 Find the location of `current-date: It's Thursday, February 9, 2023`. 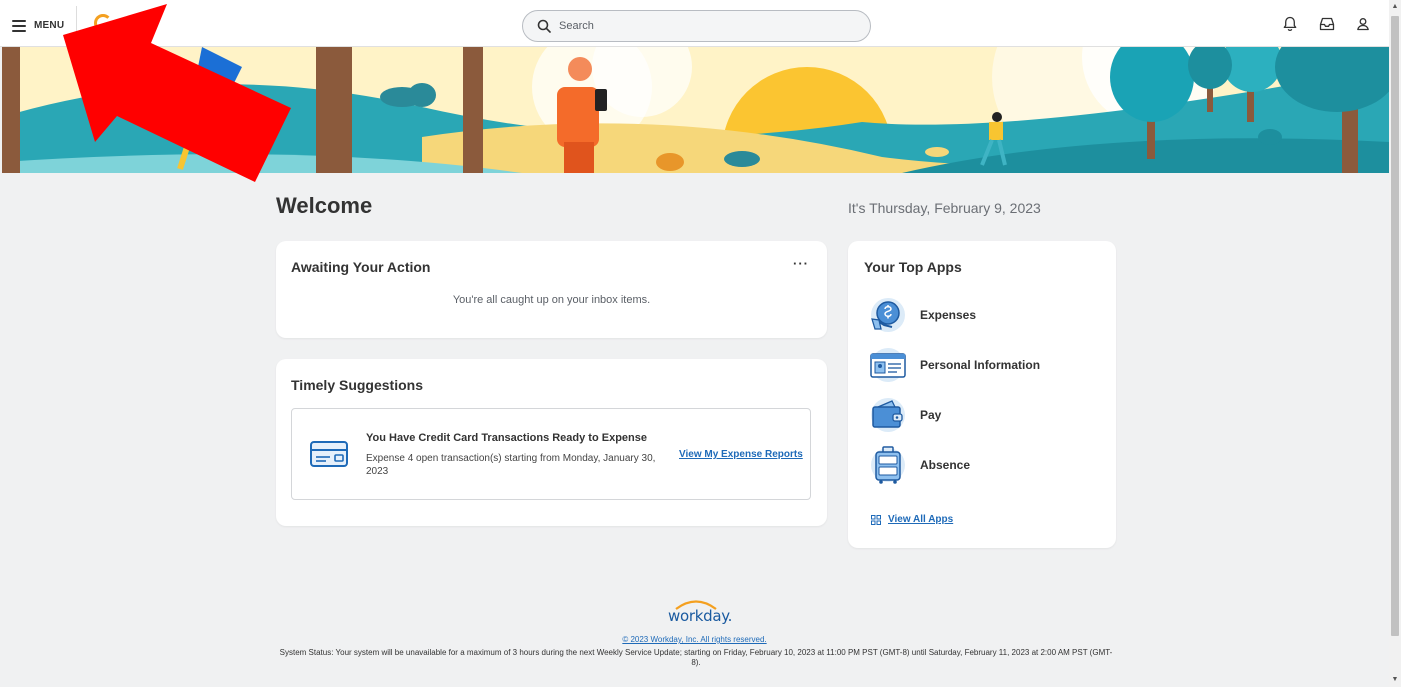

current-date: It's Thursday, February 9, 2023 is located at coordinates (944, 208).